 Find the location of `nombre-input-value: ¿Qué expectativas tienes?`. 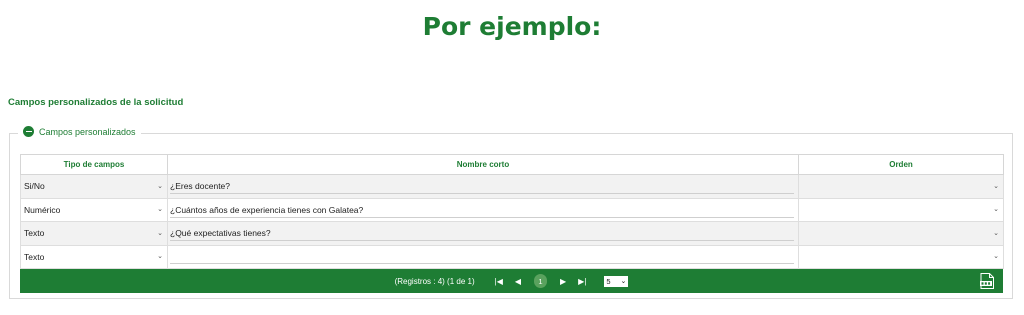

nombre-input-value: ¿Qué expectativas tienes? is located at coordinates (482, 233).